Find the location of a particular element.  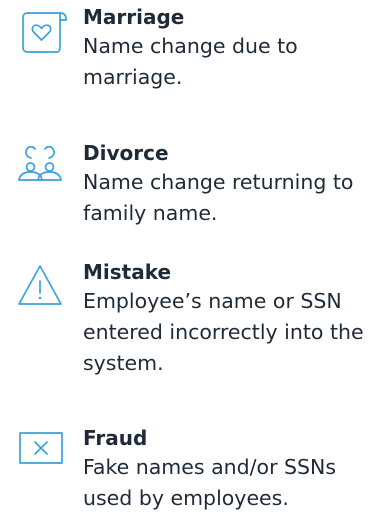

marriage-certificate-icon is located at coordinates (40, 32).